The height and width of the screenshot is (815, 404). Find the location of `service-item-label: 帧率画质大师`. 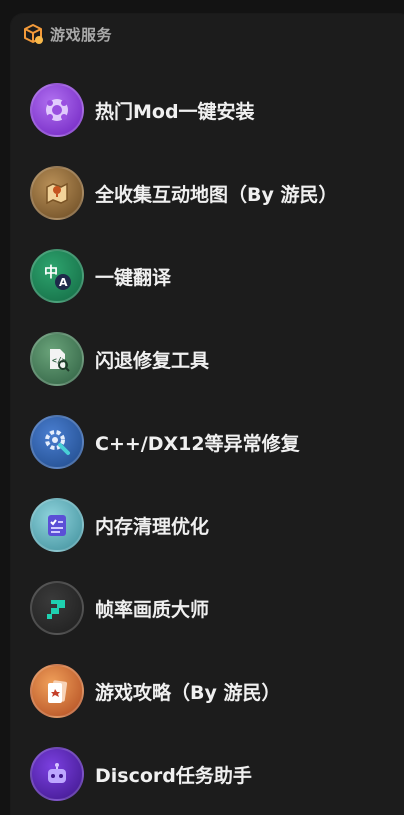

service-item-label: 帧率画质大师 is located at coordinates (152, 609).